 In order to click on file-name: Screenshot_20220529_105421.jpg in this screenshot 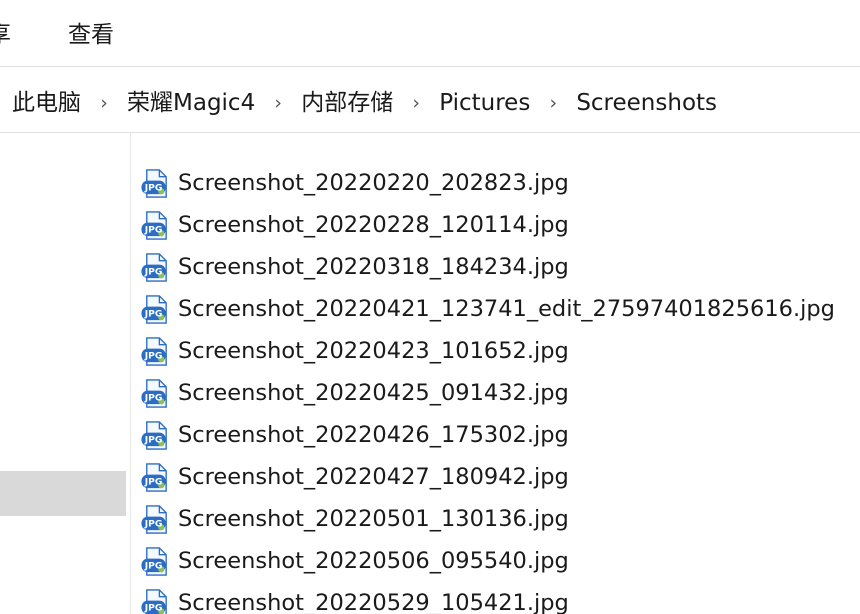, I will do `click(373, 602)`.